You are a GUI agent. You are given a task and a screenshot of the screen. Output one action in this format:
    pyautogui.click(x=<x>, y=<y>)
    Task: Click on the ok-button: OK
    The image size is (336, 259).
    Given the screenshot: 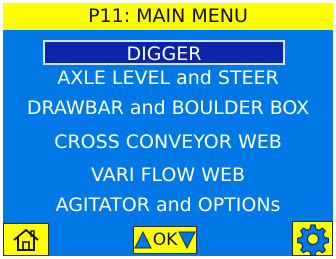 What is the action you would take?
    pyautogui.click(x=165, y=240)
    